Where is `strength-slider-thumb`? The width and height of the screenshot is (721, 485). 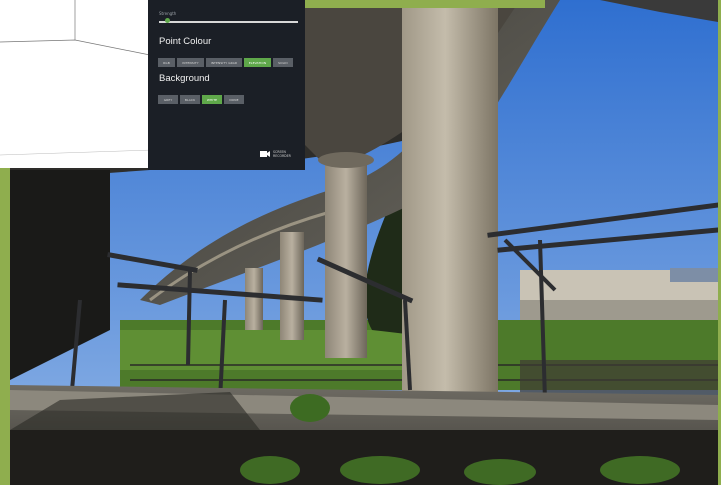 strength-slider-thumb is located at coordinates (167, 20).